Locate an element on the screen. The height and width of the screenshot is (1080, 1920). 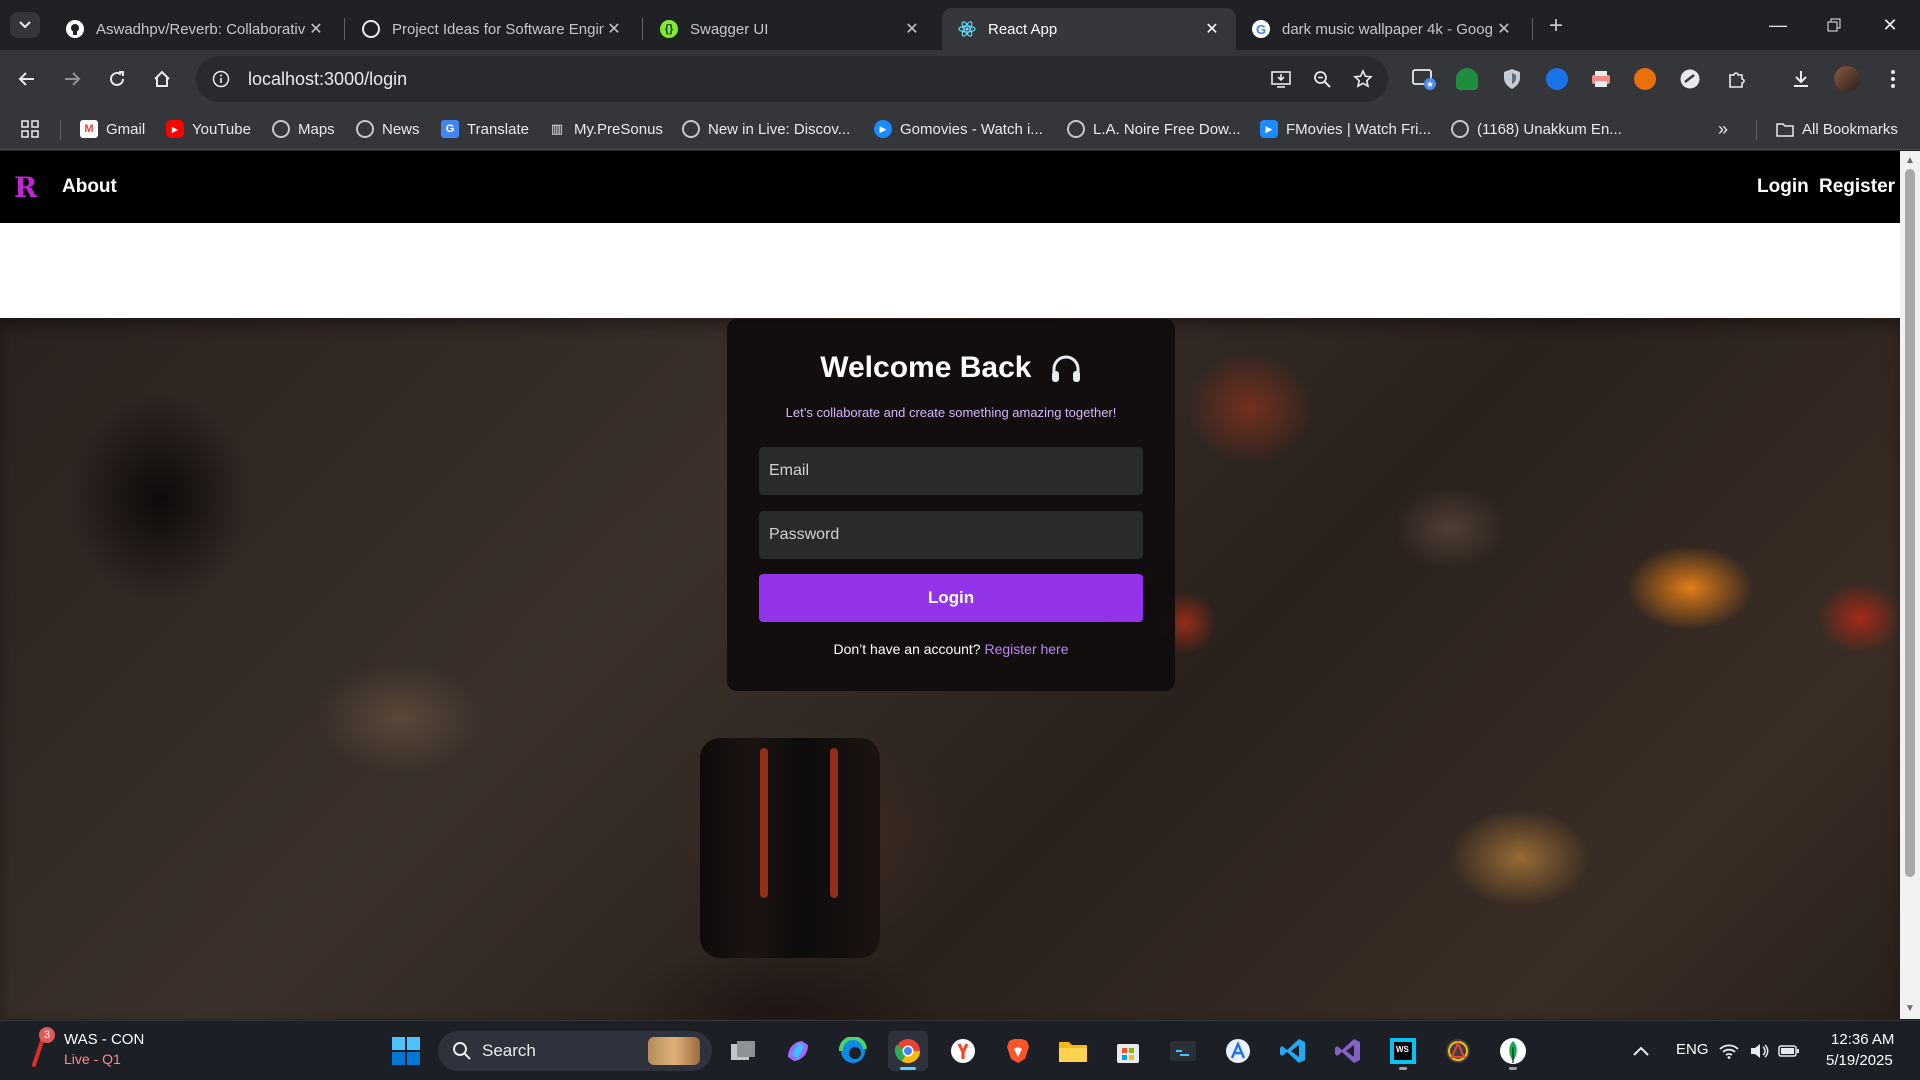
nav-about-link: About is located at coordinates (89, 187).